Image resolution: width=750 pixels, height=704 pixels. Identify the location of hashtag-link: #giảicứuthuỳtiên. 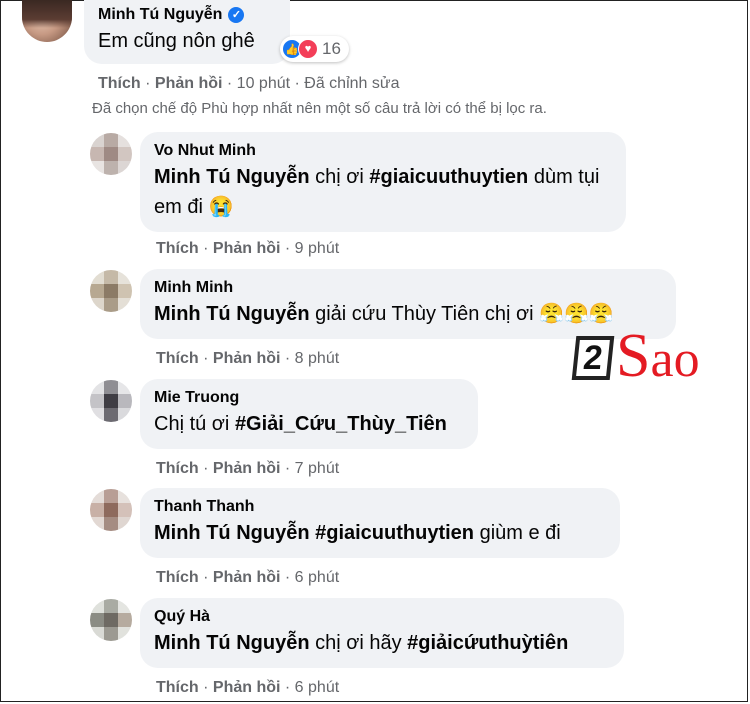
(487, 643).